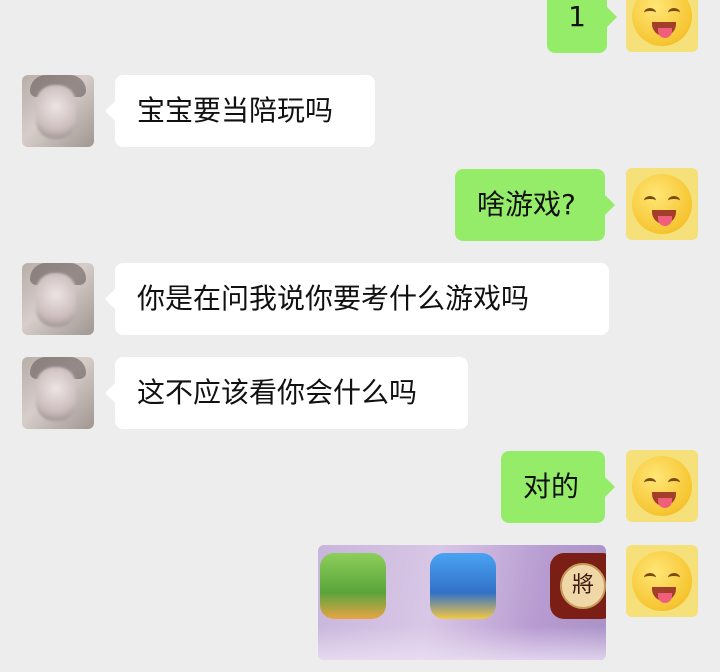  Describe the element at coordinates (462, 643) in the screenshot. I see `image-blur-overlay` at that location.